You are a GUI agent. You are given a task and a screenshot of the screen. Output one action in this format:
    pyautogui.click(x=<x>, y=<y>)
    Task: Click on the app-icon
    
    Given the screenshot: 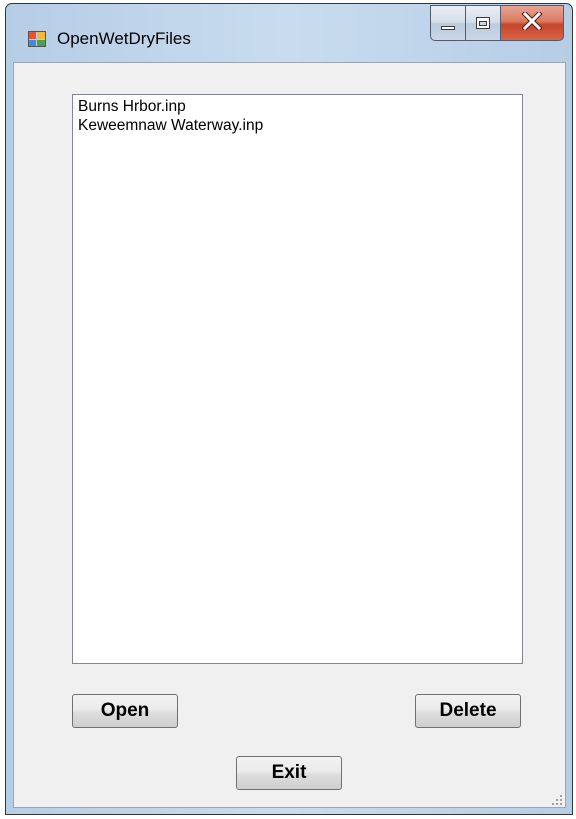 What is the action you would take?
    pyautogui.click(x=37, y=38)
    